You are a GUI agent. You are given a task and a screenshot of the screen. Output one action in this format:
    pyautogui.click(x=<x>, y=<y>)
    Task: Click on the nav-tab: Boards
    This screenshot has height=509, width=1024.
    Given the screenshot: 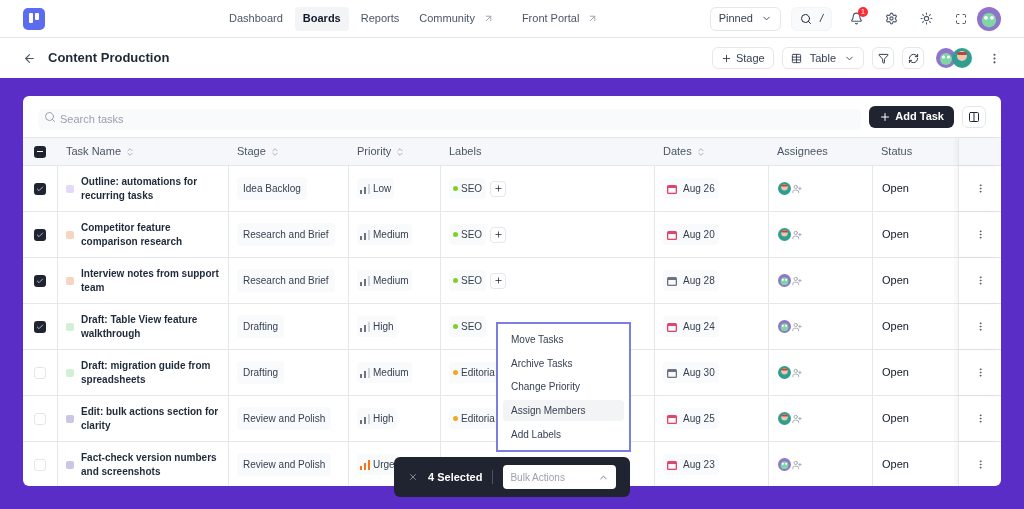 What is the action you would take?
    pyautogui.click(x=321, y=18)
    